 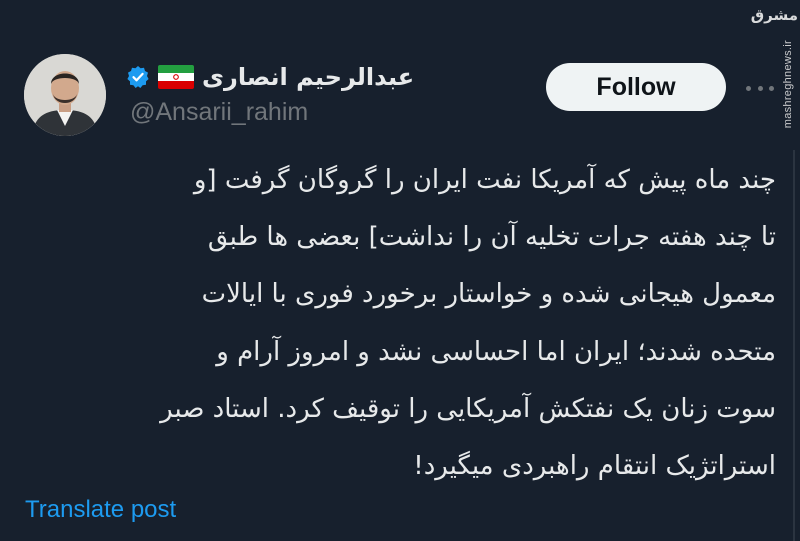 What do you see at coordinates (138, 77) in the screenshot?
I see `verified-badge-icon` at bounding box center [138, 77].